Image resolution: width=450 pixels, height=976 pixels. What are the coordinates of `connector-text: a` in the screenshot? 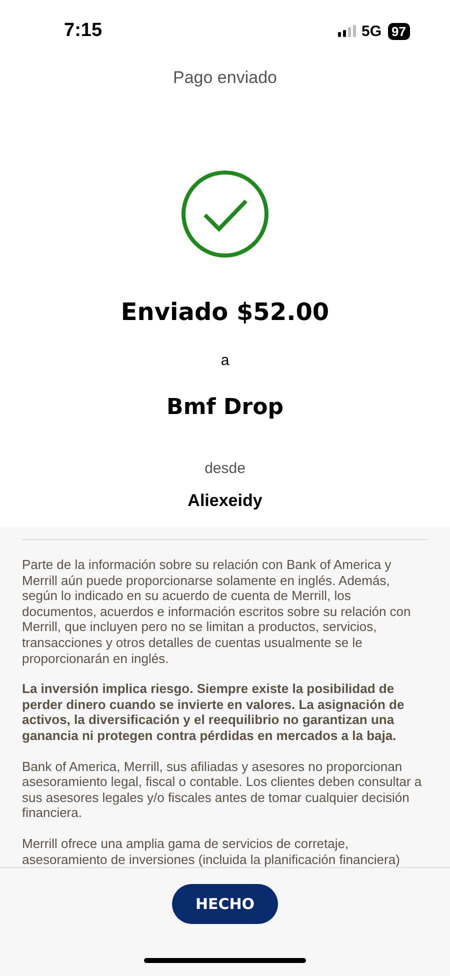 It's located at (225, 360).